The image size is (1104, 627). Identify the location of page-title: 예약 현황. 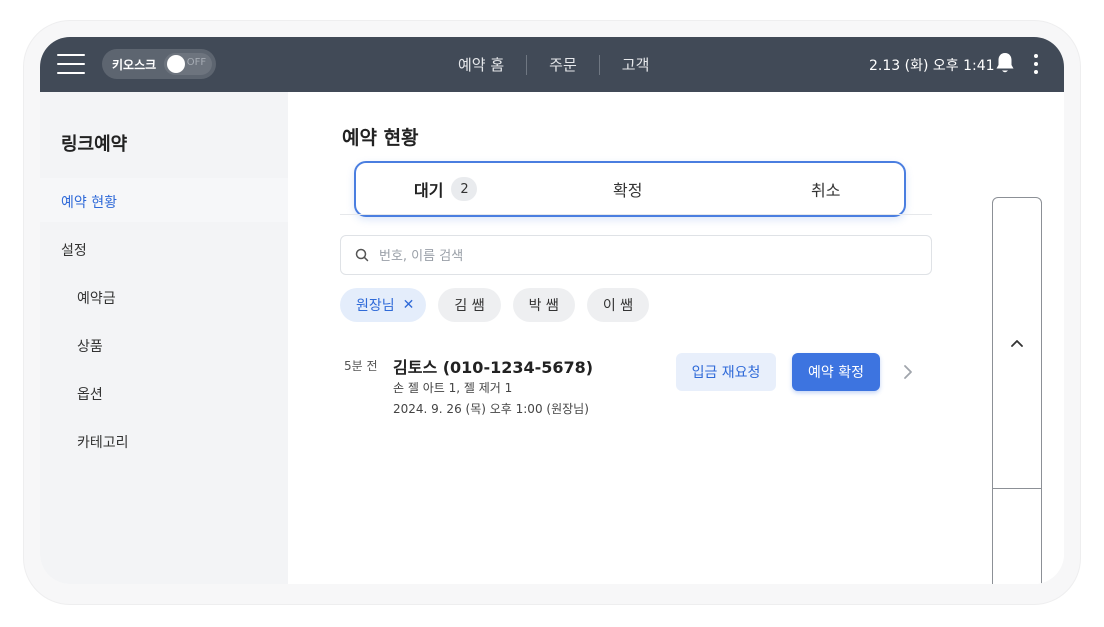
(380, 138).